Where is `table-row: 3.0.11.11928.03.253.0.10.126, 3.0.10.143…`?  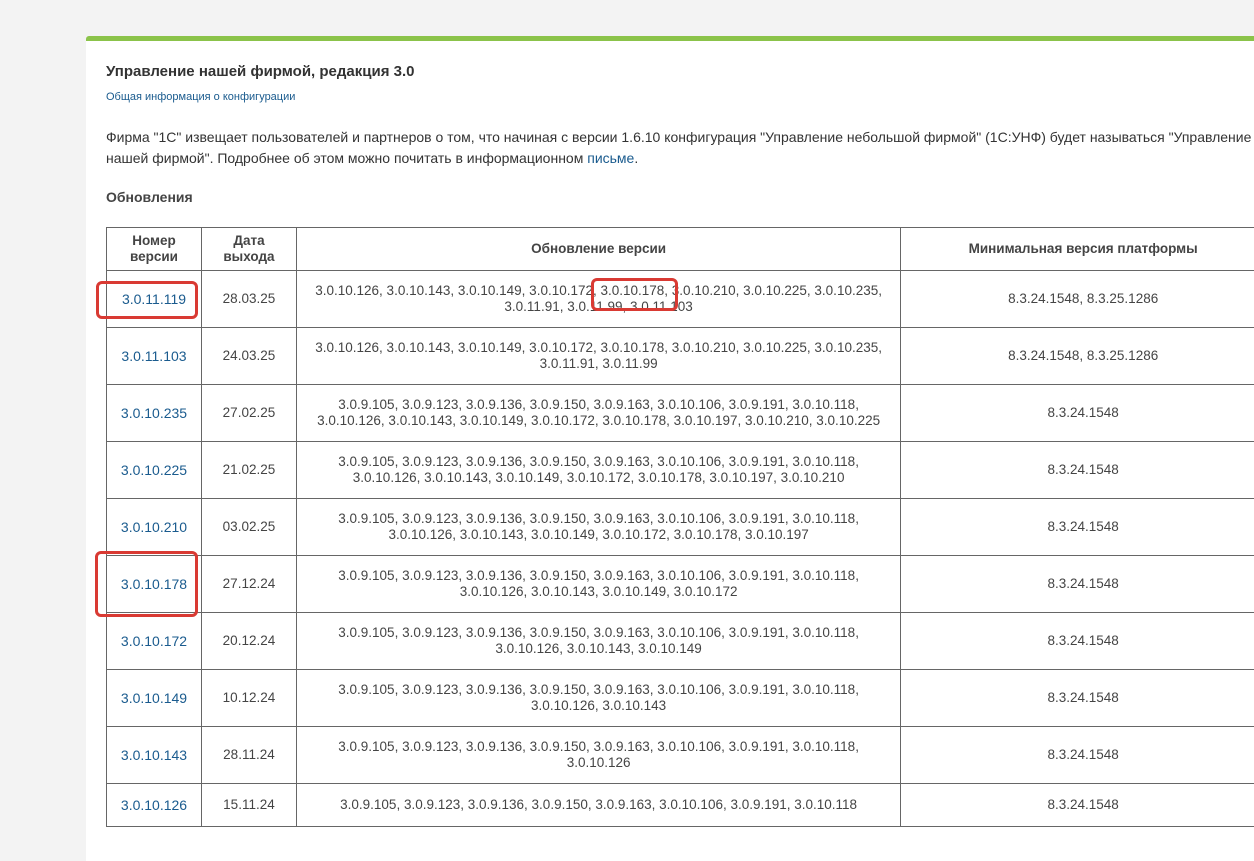 table-row: 3.0.11.11928.03.253.0.10.126, 3.0.10.143… is located at coordinates (680, 299).